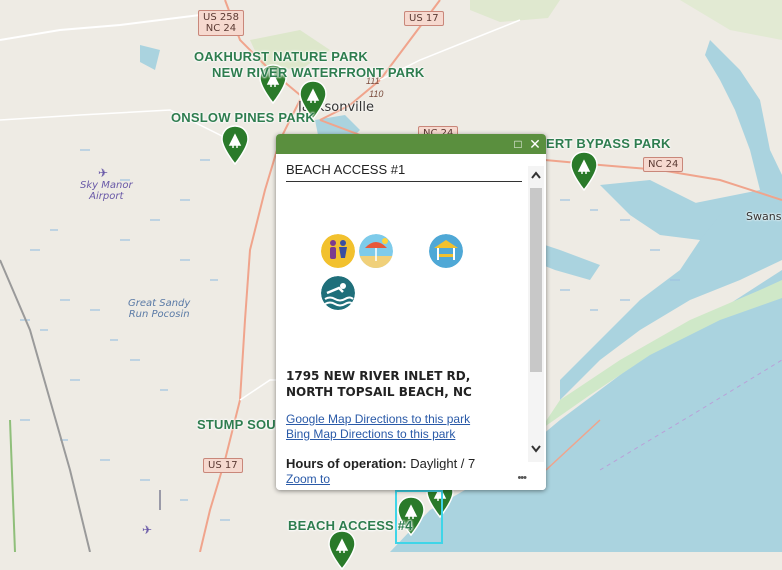  I want to click on close-icon: ✕, so click(535, 144).